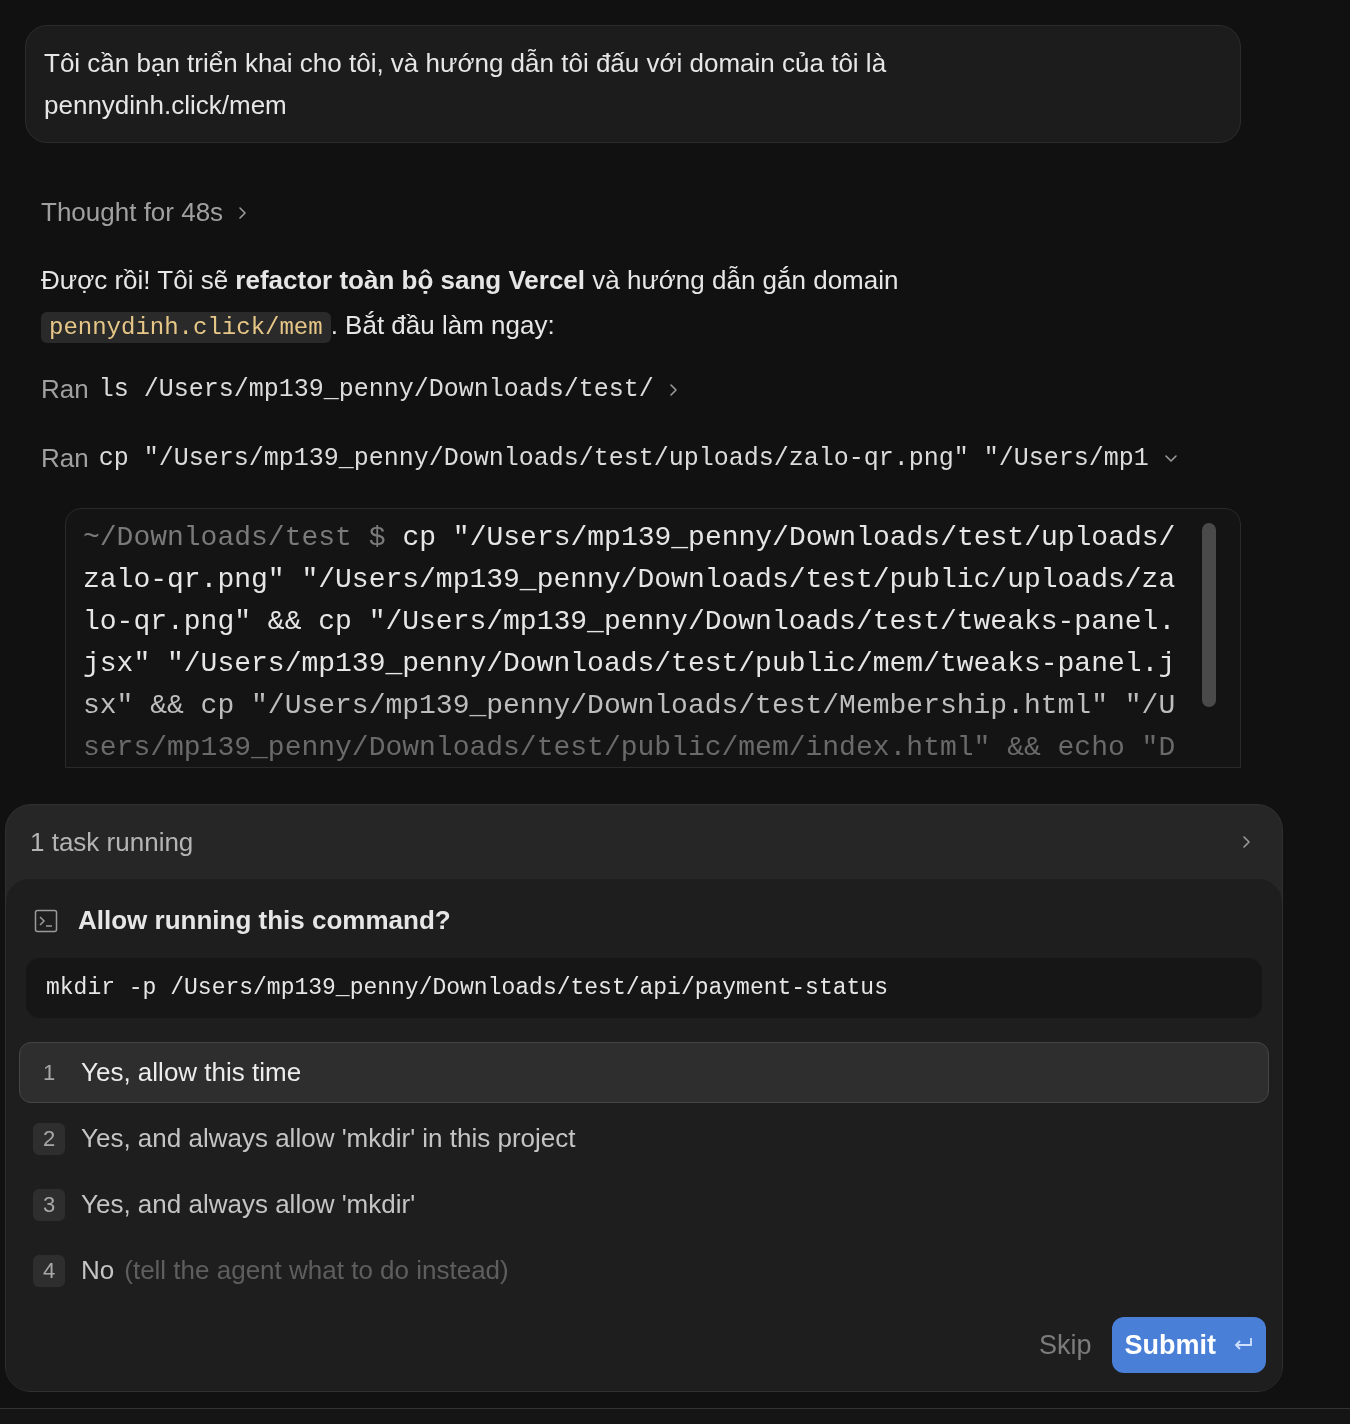 This screenshot has height=1424, width=1350. I want to click on option-label: Yes, and always allow 'mkdir' in this project, so click(328, 1138).